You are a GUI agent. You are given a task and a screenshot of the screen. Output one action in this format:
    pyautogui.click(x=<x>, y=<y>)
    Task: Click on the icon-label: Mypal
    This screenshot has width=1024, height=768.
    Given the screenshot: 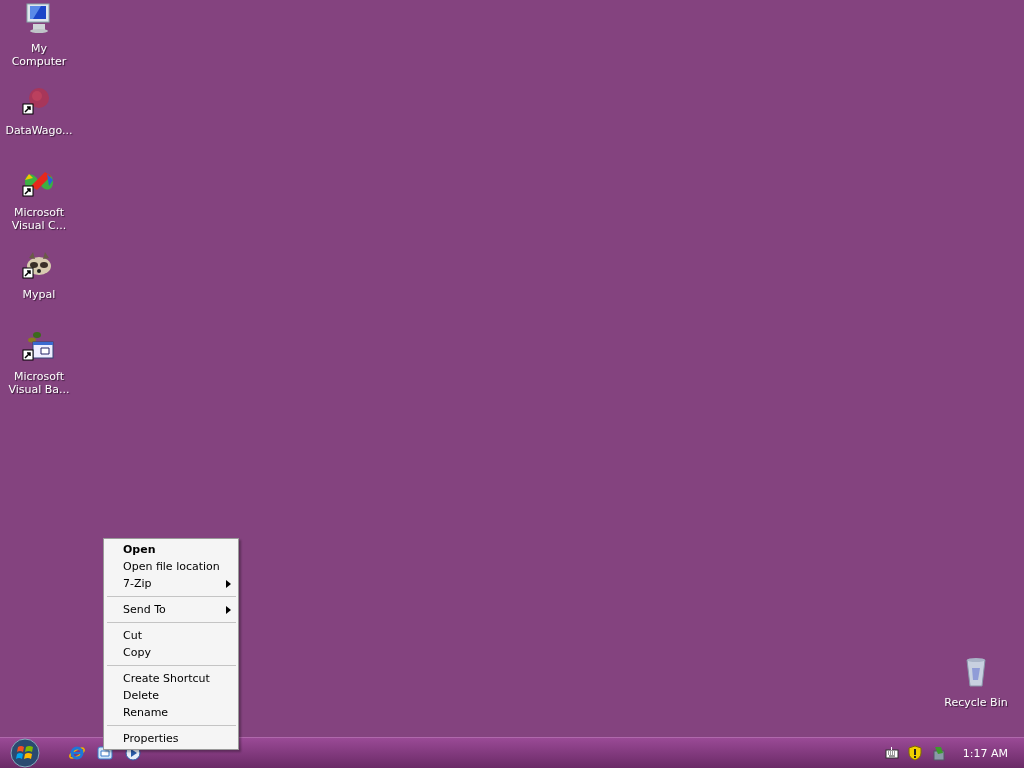 What is the action you would take?
    pyautogui.click(x=39, y=301)
    